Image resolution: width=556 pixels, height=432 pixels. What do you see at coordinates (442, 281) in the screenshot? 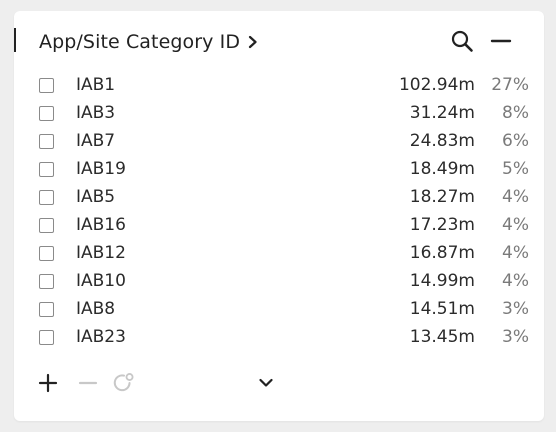
I see `category-value: 14.99m` at bounding box center [442, 281].